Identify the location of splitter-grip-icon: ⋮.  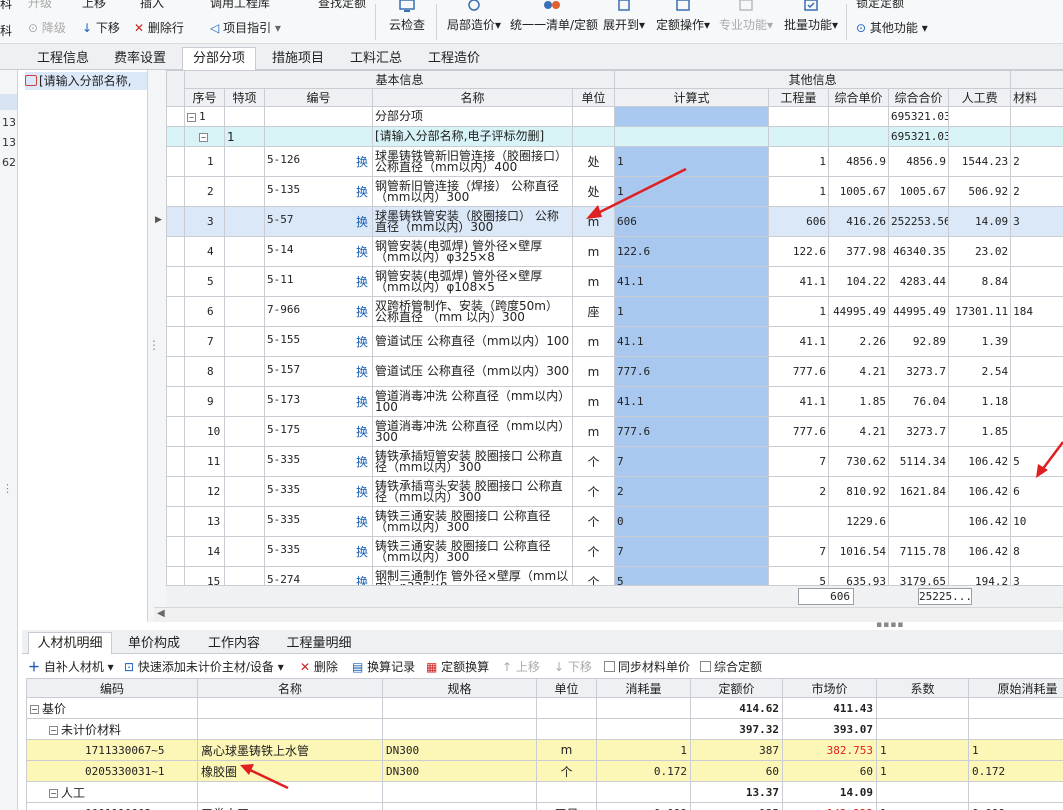
(154, 345).